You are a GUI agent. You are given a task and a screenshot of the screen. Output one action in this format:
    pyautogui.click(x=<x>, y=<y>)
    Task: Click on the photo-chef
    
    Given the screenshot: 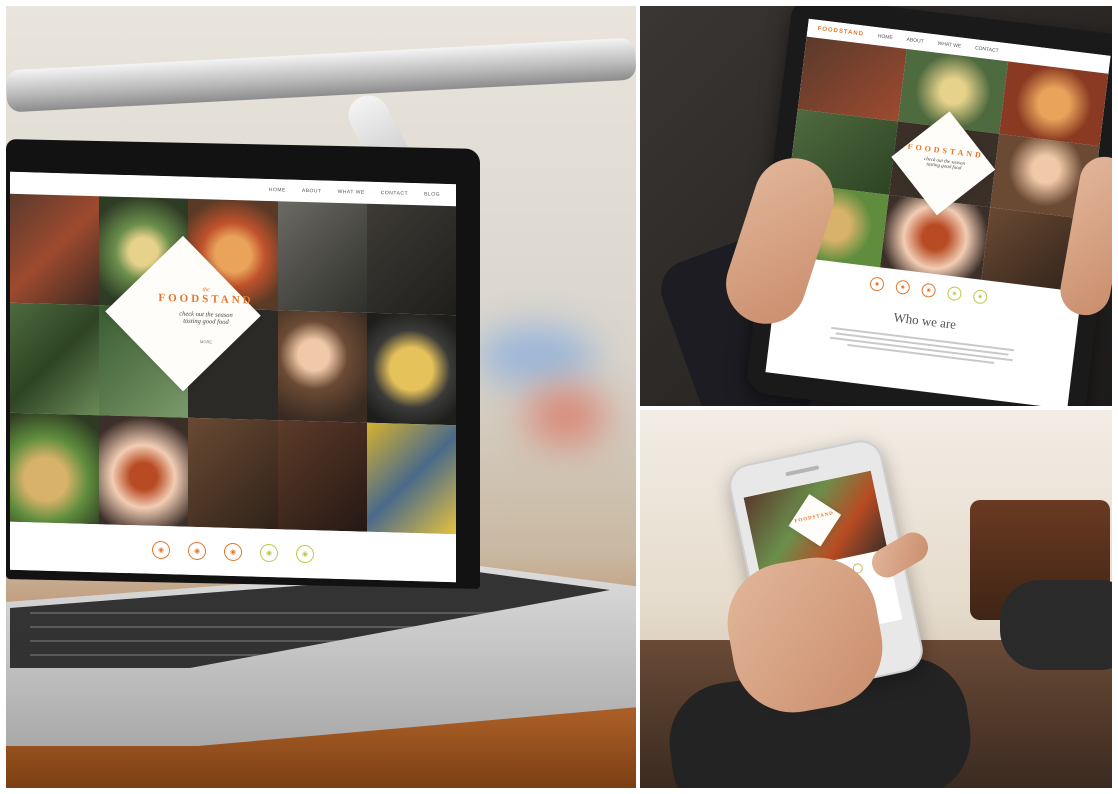 What is the action you would take?
    pyautogui.click(x=55, y=359)
    